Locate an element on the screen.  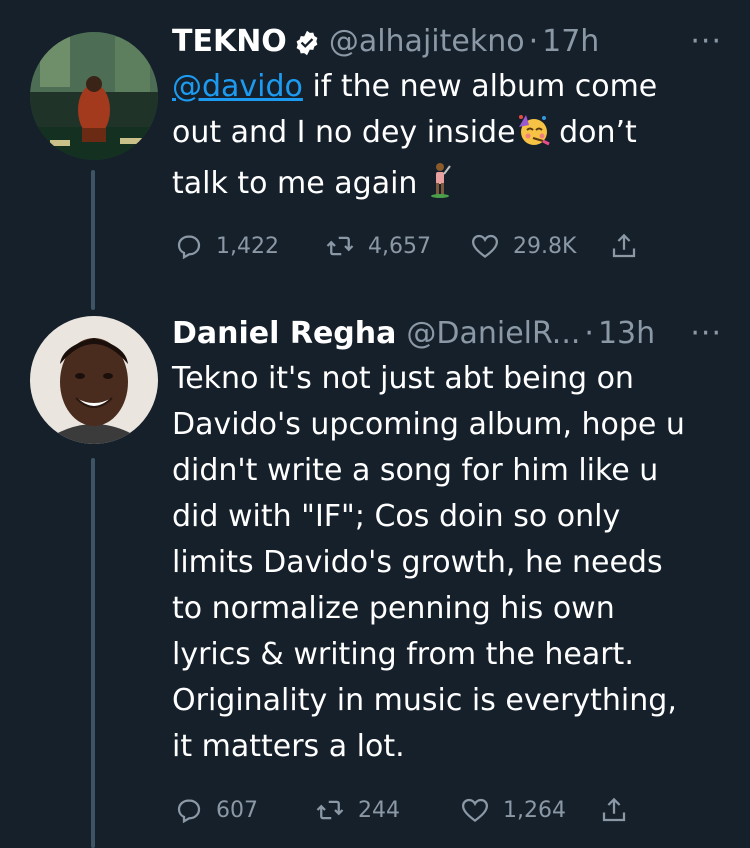
tweet-actions: 607 244 1,264 is located at coordinates (401, 810).